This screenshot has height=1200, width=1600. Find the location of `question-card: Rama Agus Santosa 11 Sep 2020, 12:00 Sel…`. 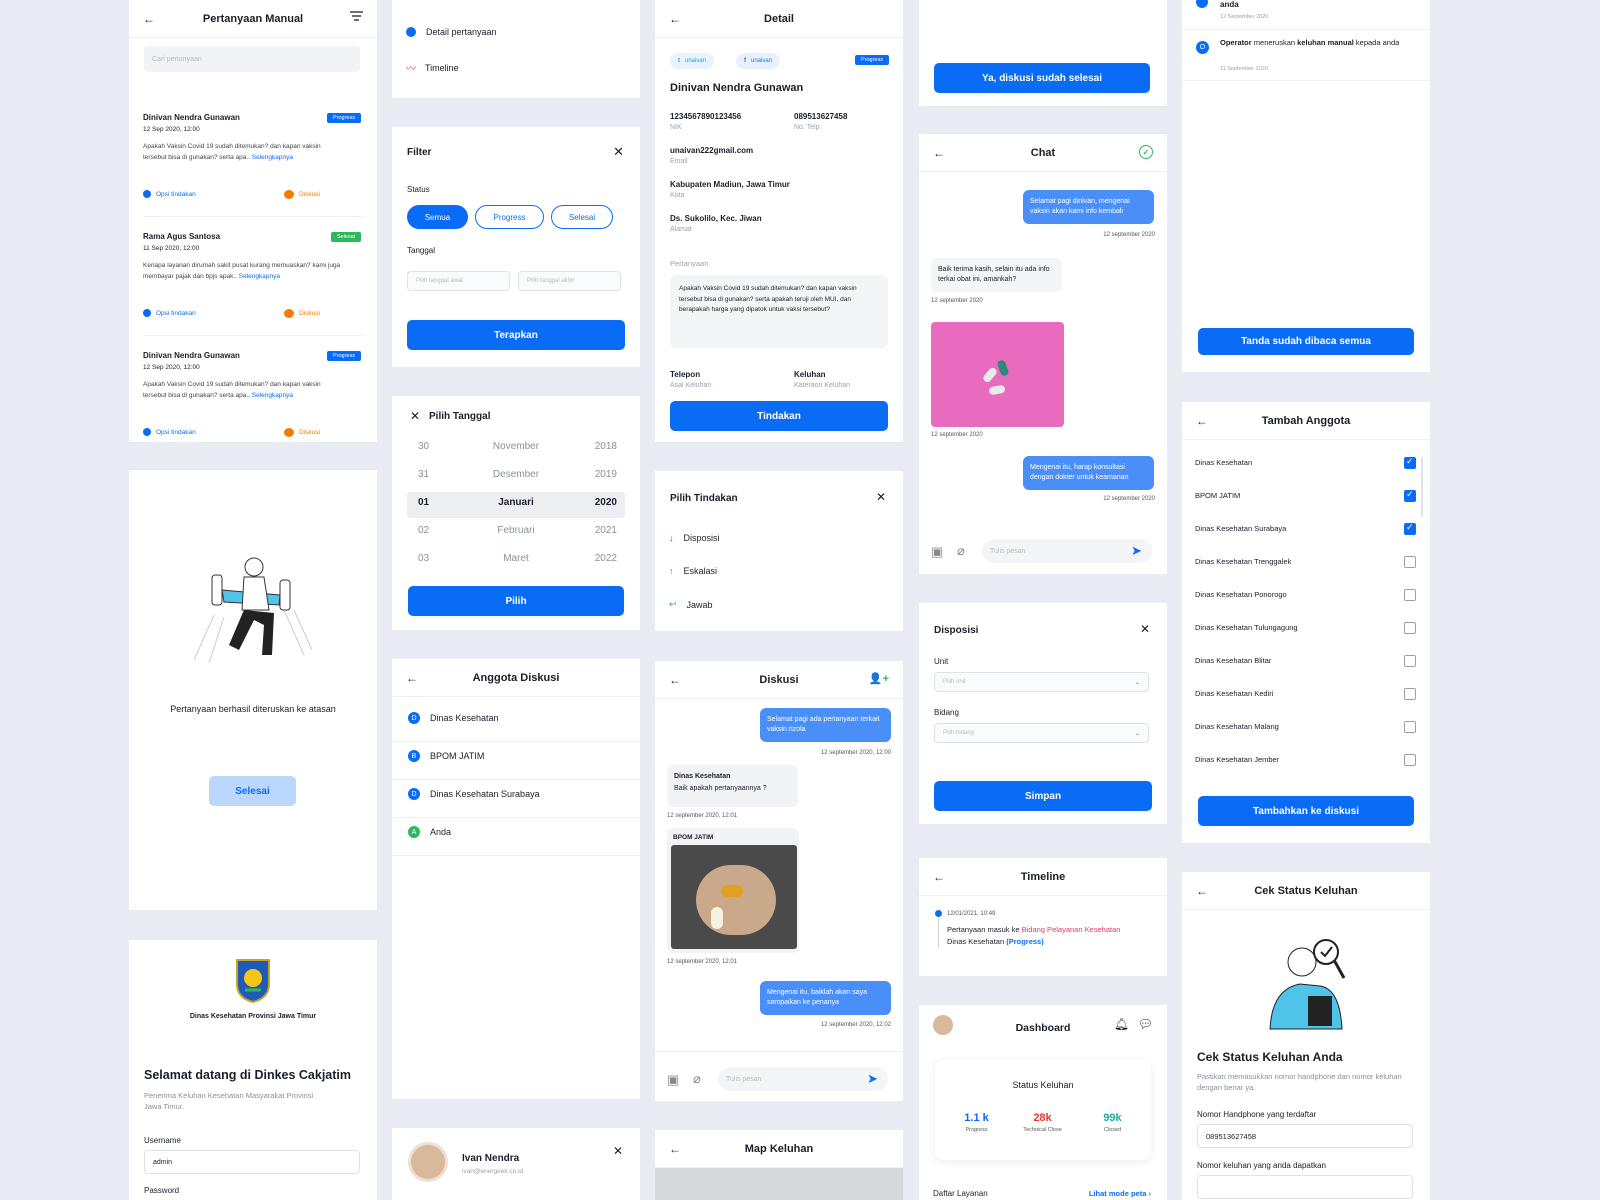

question-card: Rama Agus Santosa 11 Sep 2020, 12:00 Sel… is located at coordinates (253, 280).